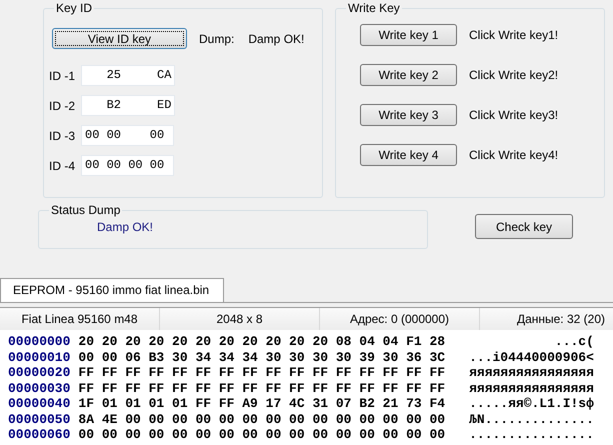  I want to click on view-id-button: View ID key, so click(119, 38).